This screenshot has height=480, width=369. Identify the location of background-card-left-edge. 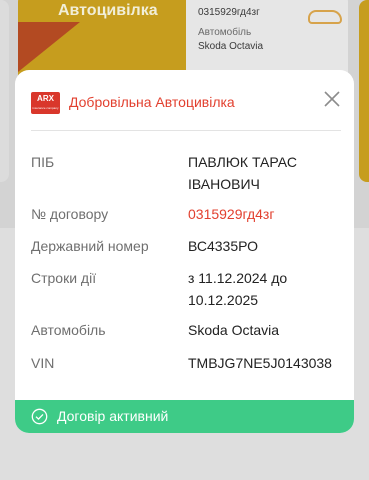
(4, 91).